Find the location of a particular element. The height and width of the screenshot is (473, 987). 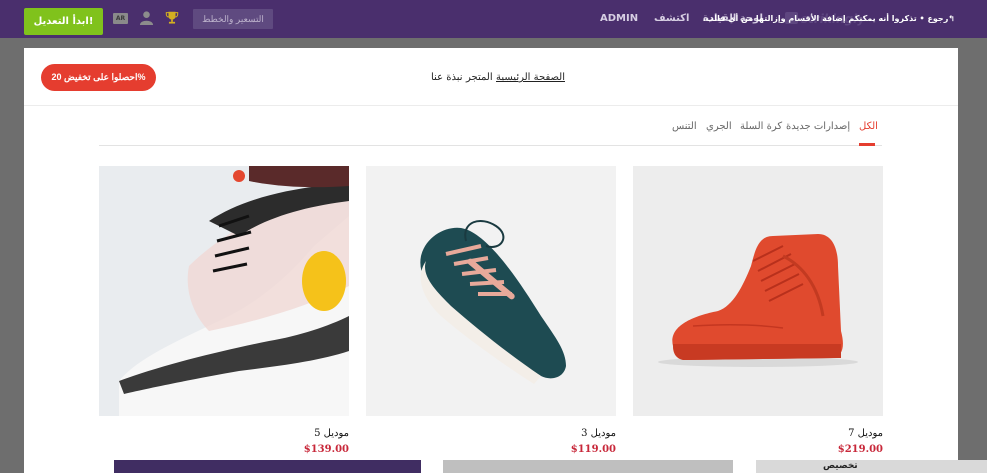

tabs-divider is located at coordinates (490, 145).